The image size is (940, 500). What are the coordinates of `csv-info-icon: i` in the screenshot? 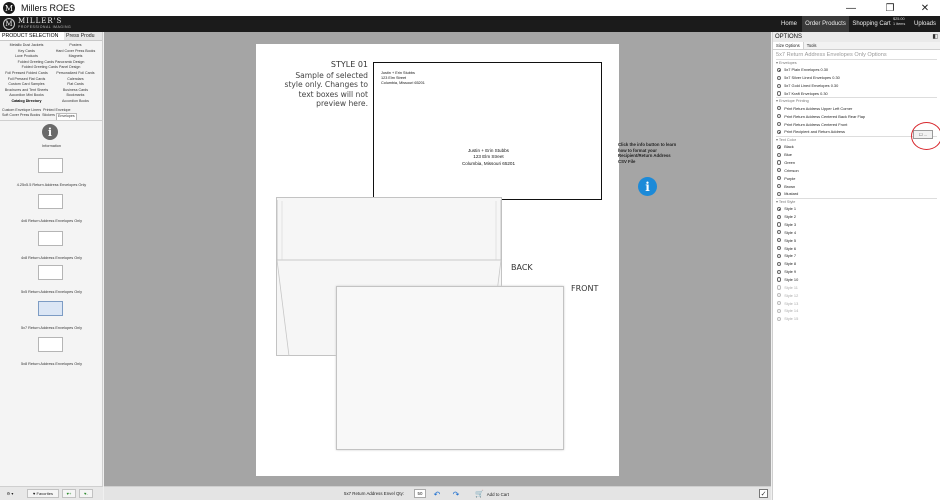 It's located at (647, 186).